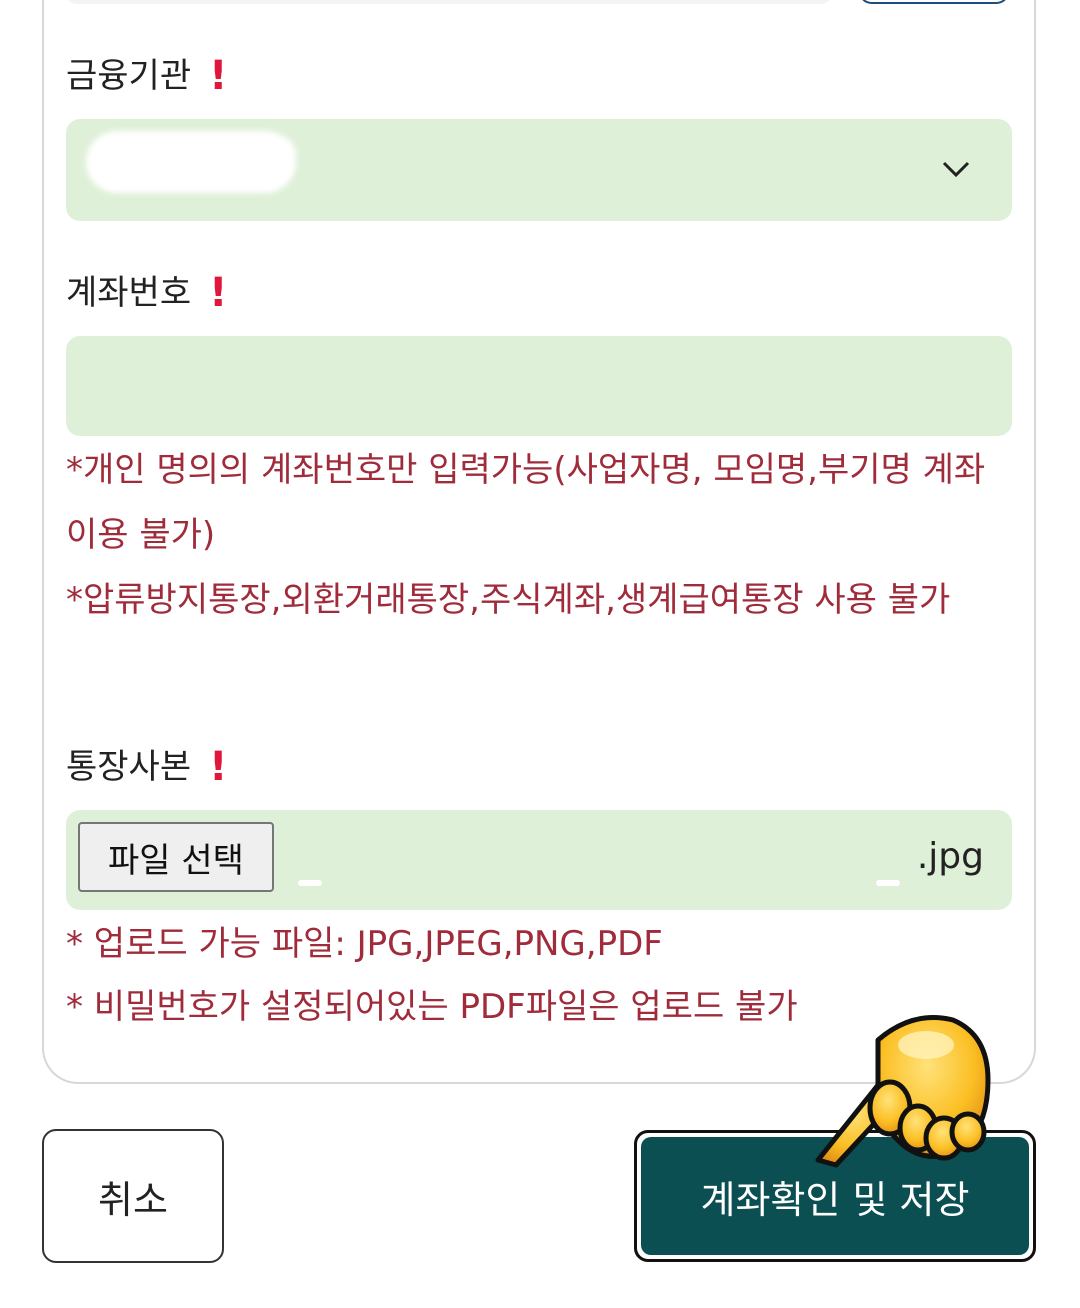 The image size is (1080, 1308). What do you see at coordinates (191, 162) in the screenshot?
I see `masked-bank-name` at bounding box center [191, 162].